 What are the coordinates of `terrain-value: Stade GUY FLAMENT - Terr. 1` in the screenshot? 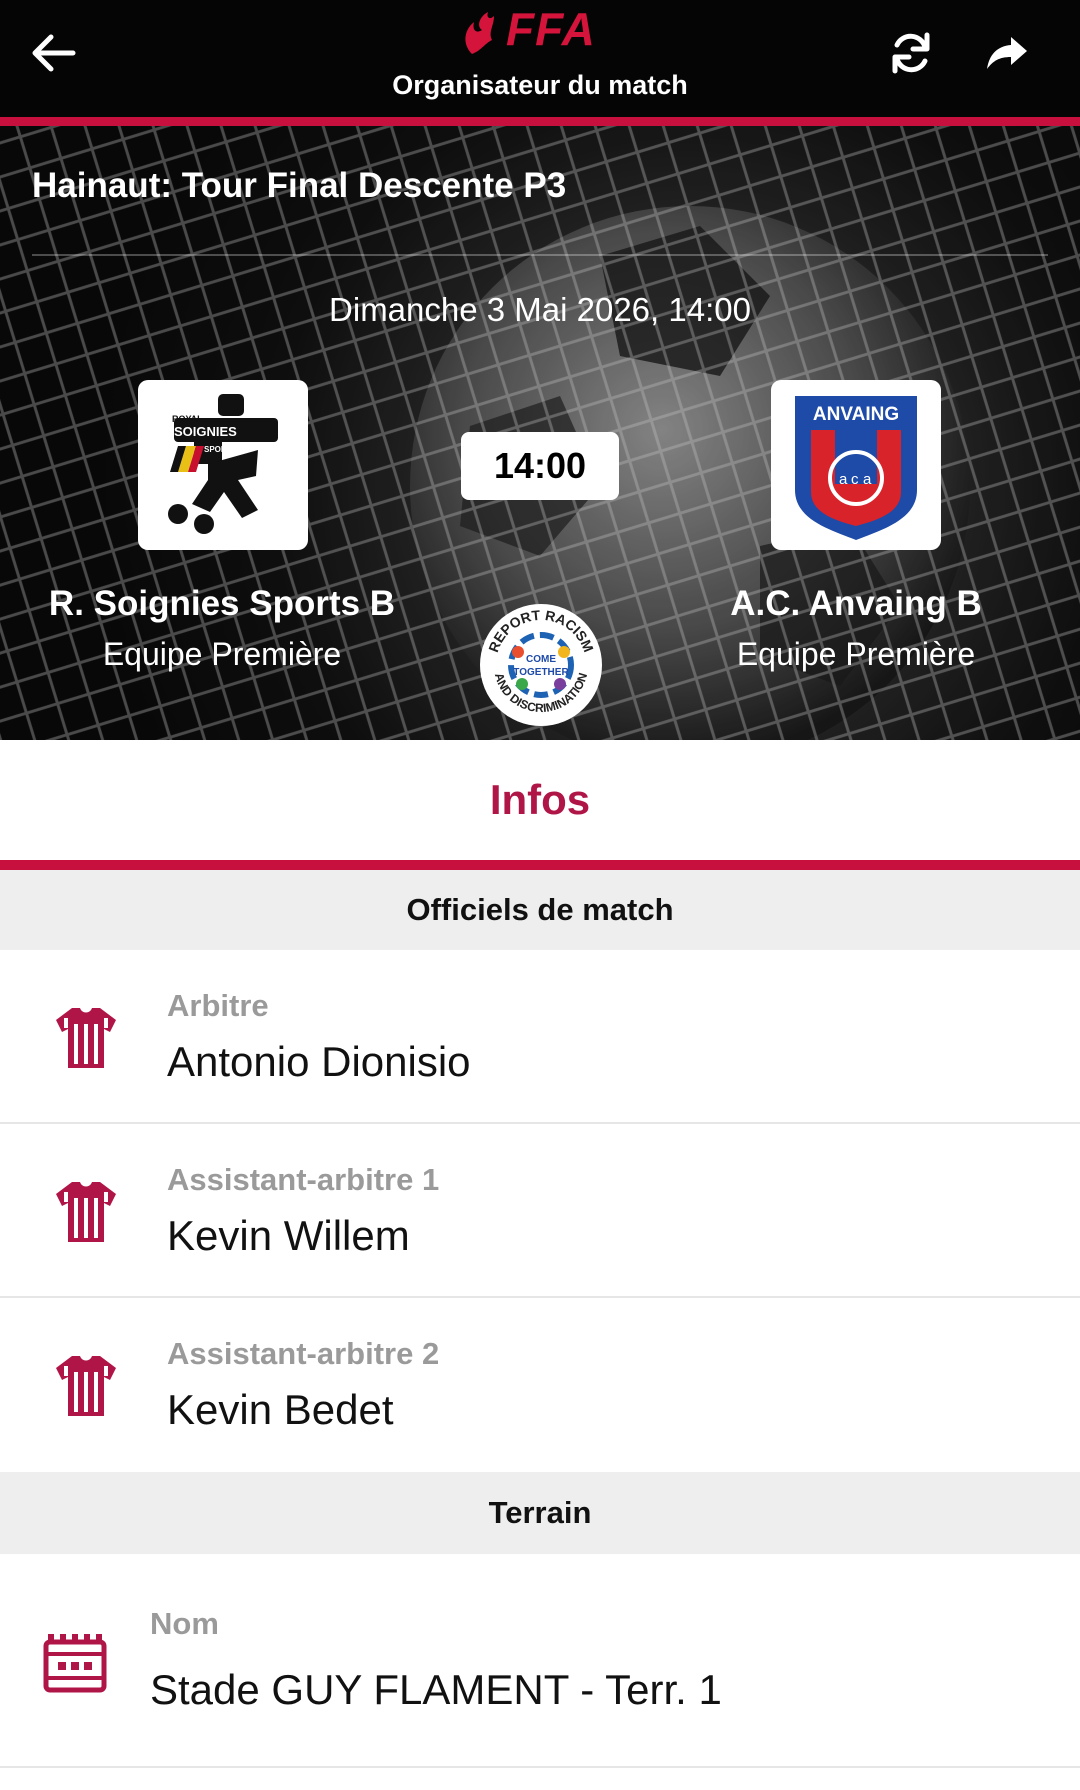 It's located at (436, 1689).